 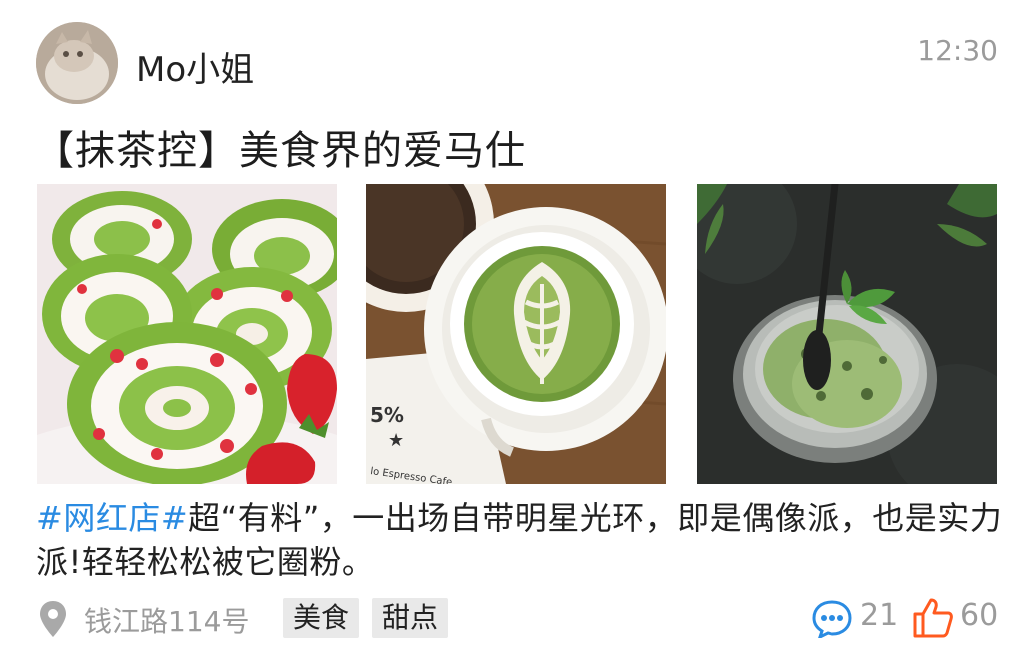 I want to click on post-time: 12:30, so click(x=957, y=50).